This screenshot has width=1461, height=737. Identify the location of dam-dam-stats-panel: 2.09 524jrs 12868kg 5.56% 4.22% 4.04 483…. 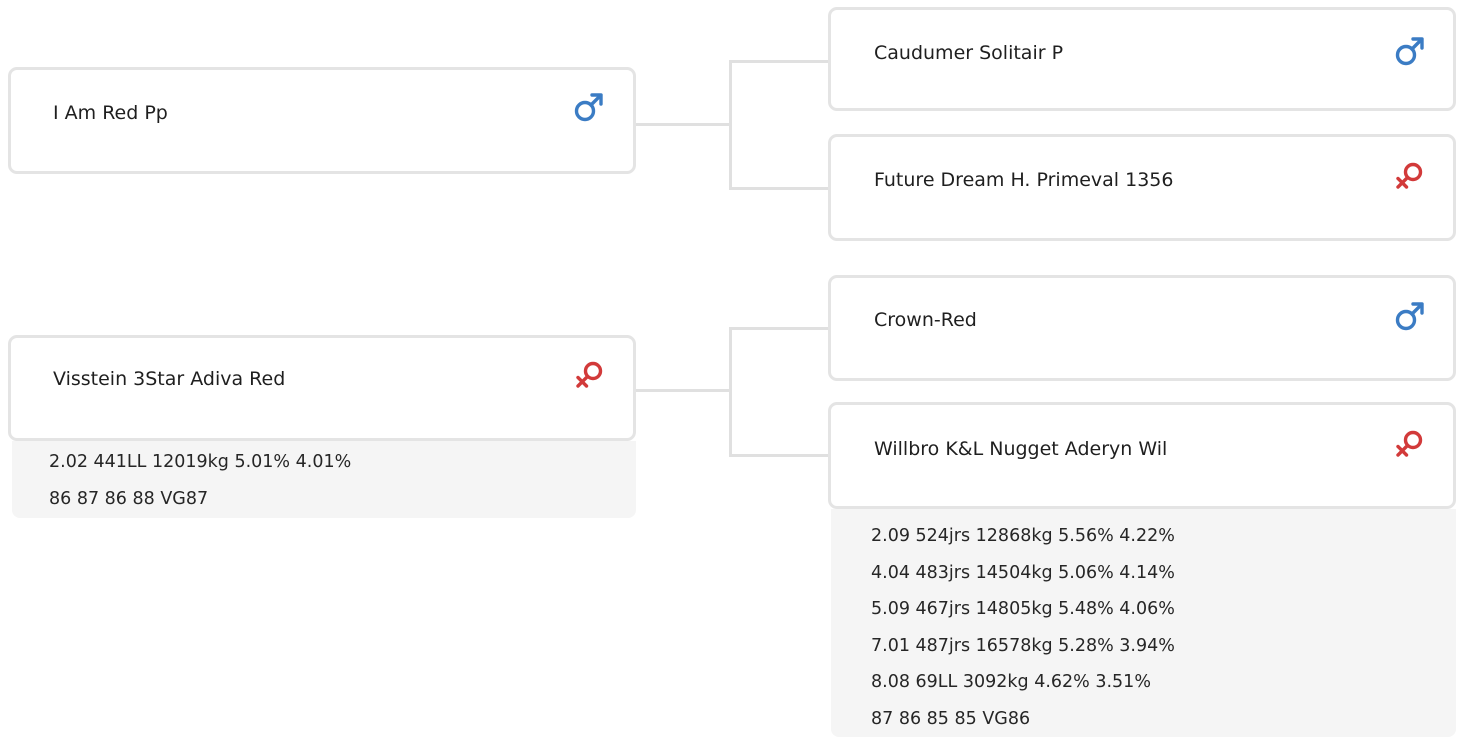
(1143, 623).